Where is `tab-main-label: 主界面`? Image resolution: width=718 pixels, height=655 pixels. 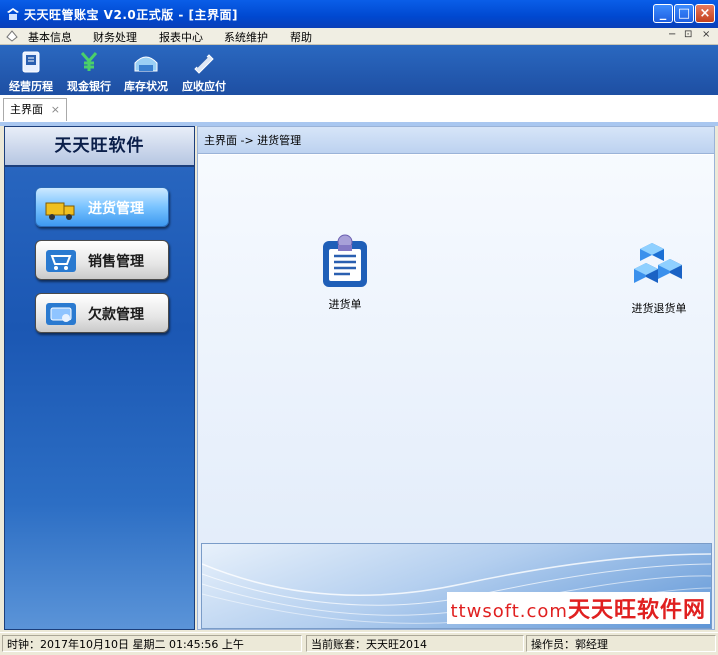 tab-main-label: 主界面 is located at coordinates (26, 109).